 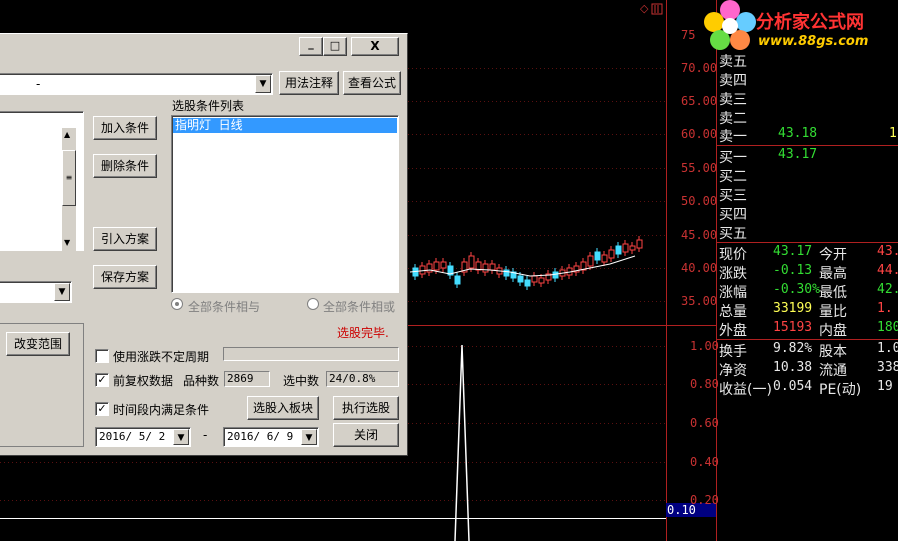 I want to click on quote-label: 买二, so click(x=733, y=177).